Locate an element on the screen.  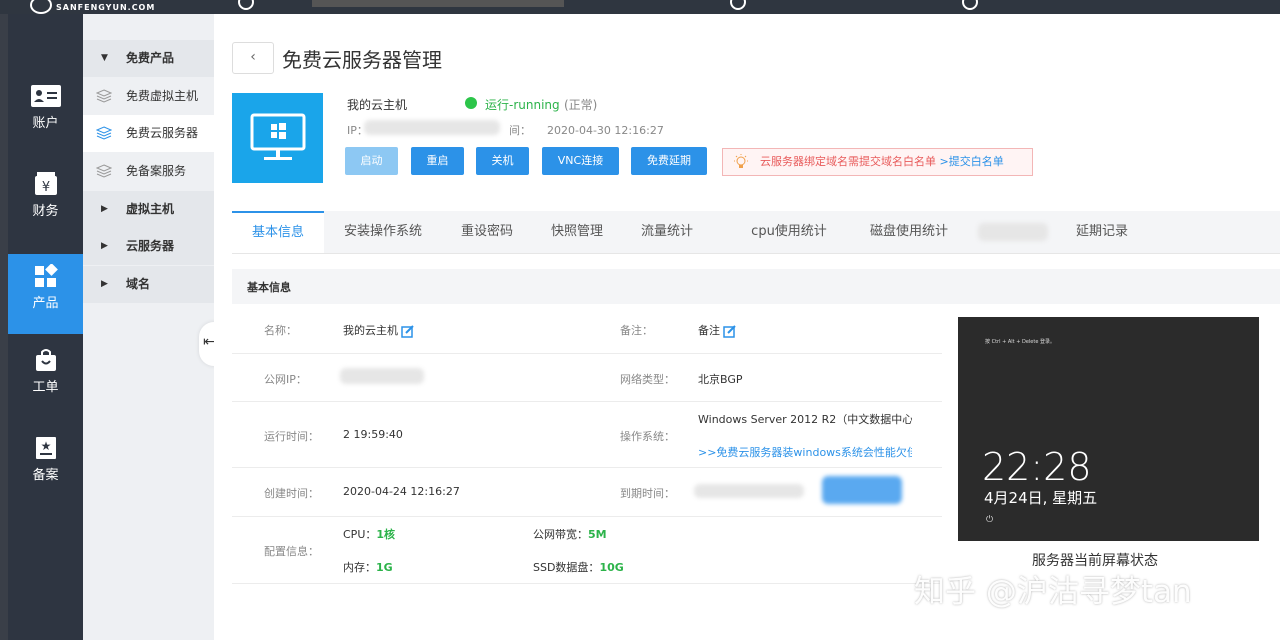
sidebar-item-label: 产品 is located at coordinates (45, 303).